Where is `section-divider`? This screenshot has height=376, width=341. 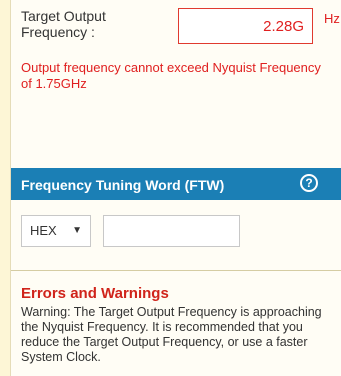 section-divider is located at coordinates (176, 270).